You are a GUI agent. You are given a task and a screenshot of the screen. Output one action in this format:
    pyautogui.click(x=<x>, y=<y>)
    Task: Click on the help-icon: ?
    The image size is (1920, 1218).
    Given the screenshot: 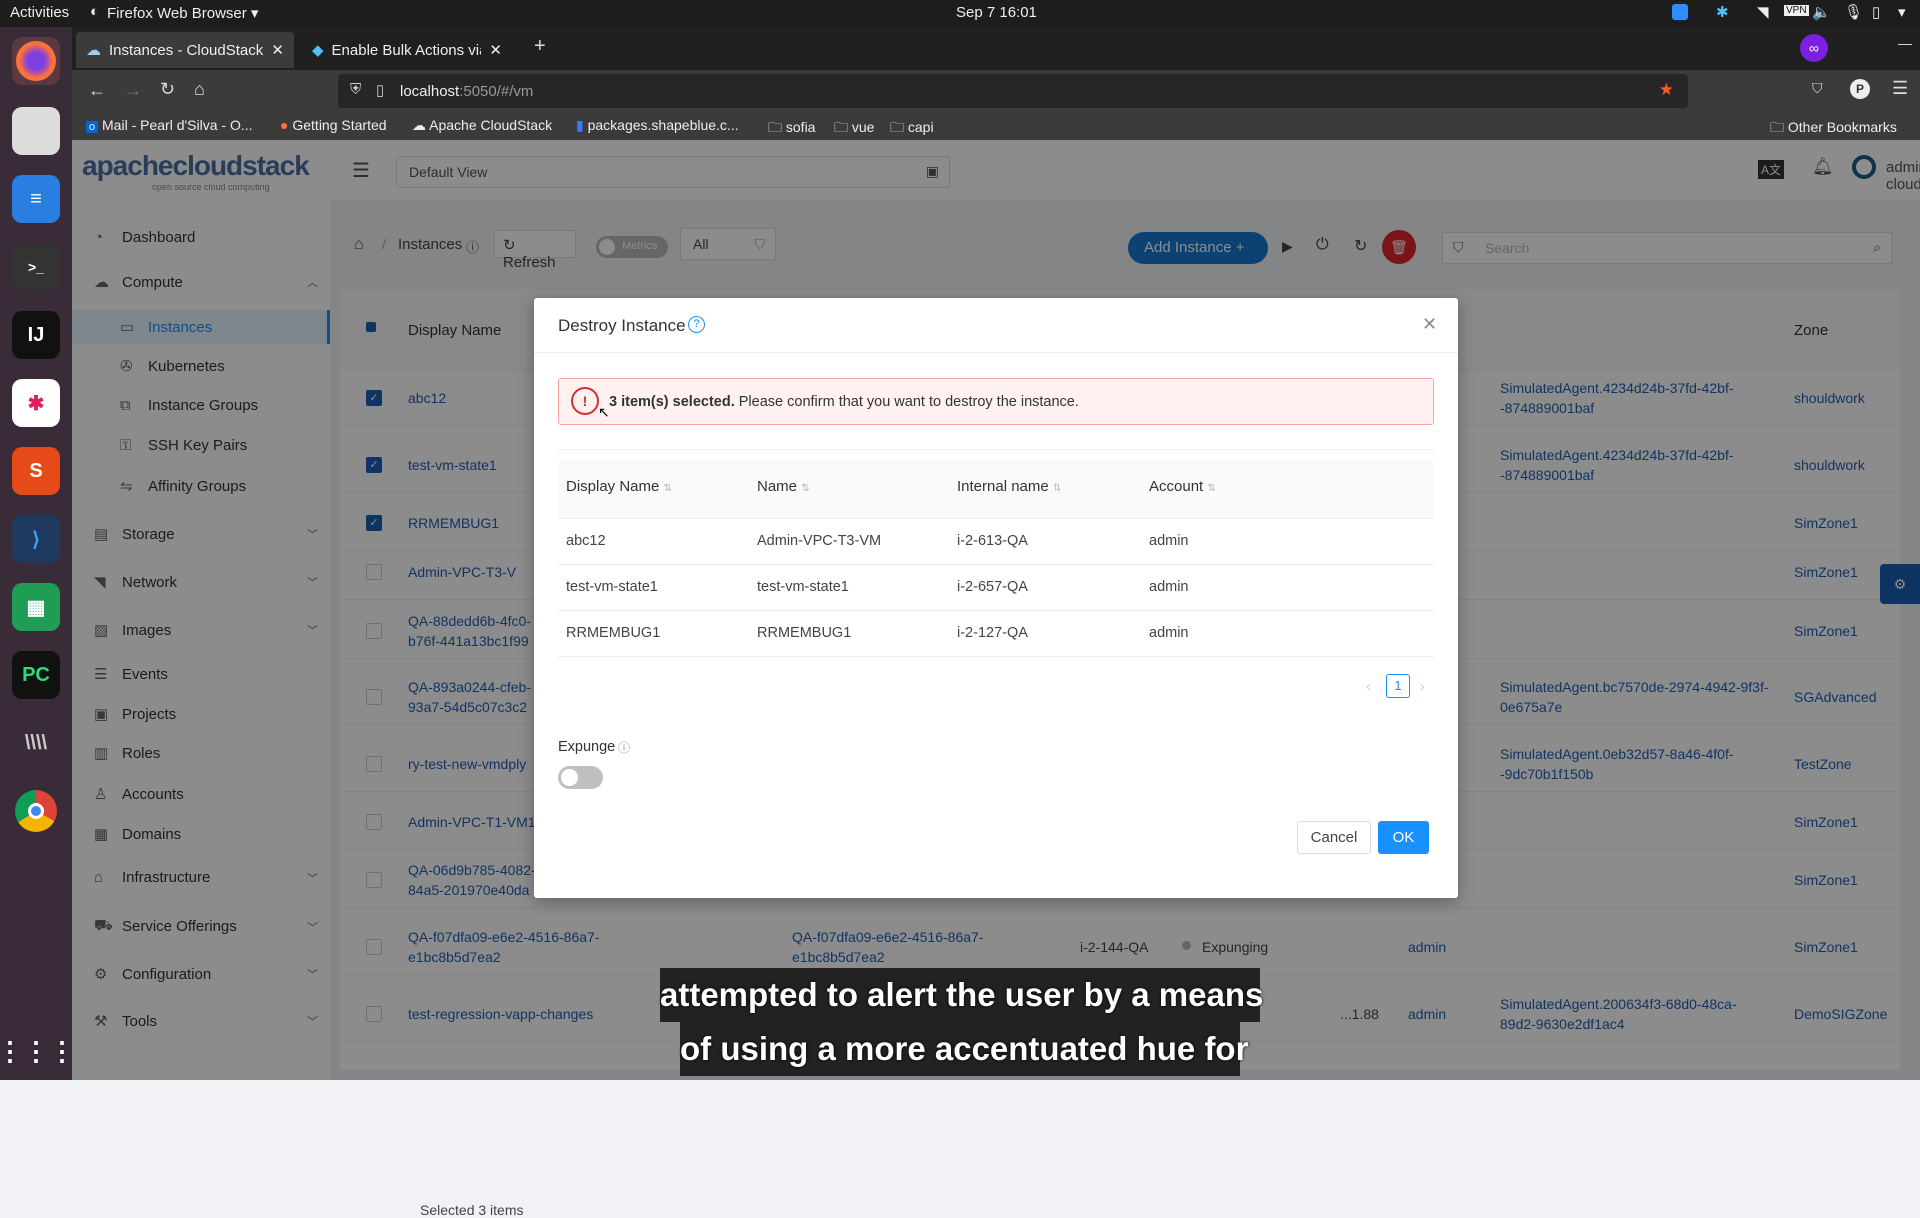 What is the action you would take?
    pyautogui.click(x=696, y=324)
    